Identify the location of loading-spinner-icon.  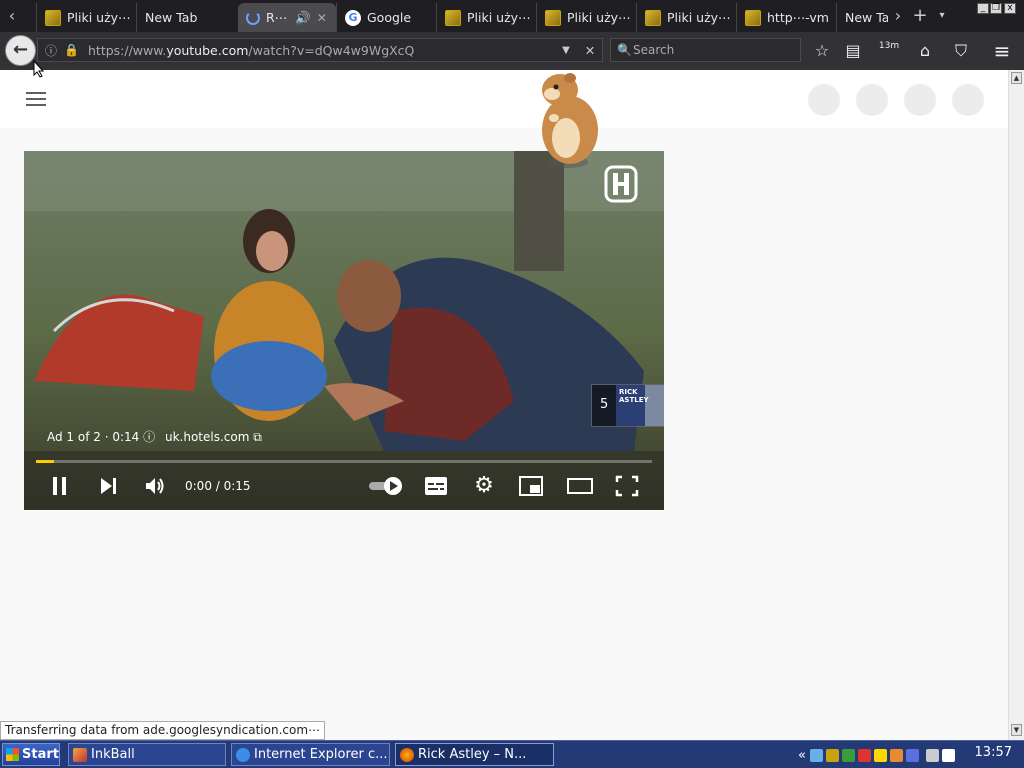
(253, 17).